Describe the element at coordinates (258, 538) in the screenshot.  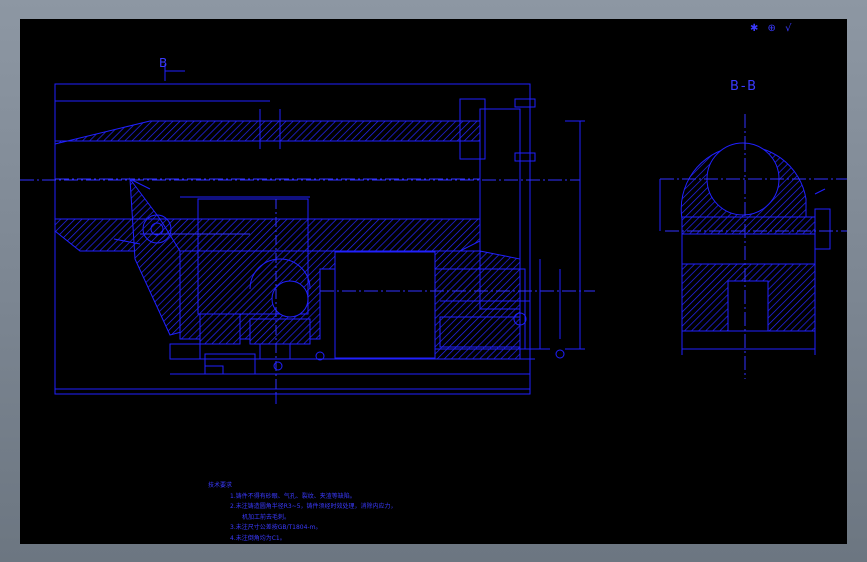
I see `note-item: 4.未注倒角均为C1。` at that location.